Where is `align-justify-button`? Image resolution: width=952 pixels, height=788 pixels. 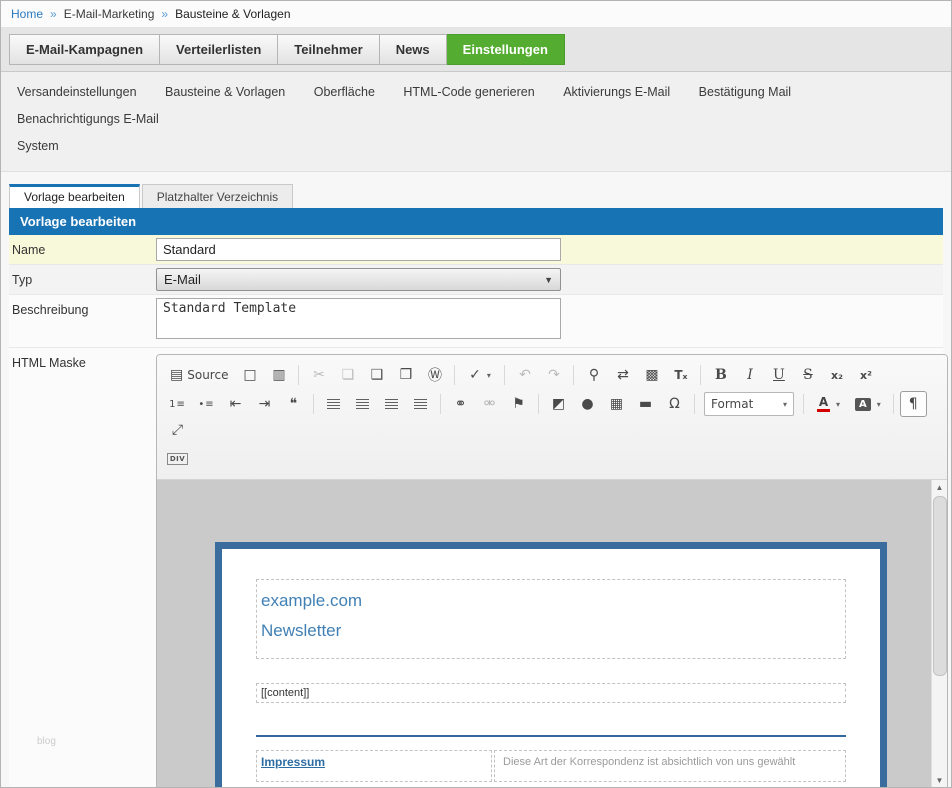 align-justify-button is located at coordinates (420, 404).